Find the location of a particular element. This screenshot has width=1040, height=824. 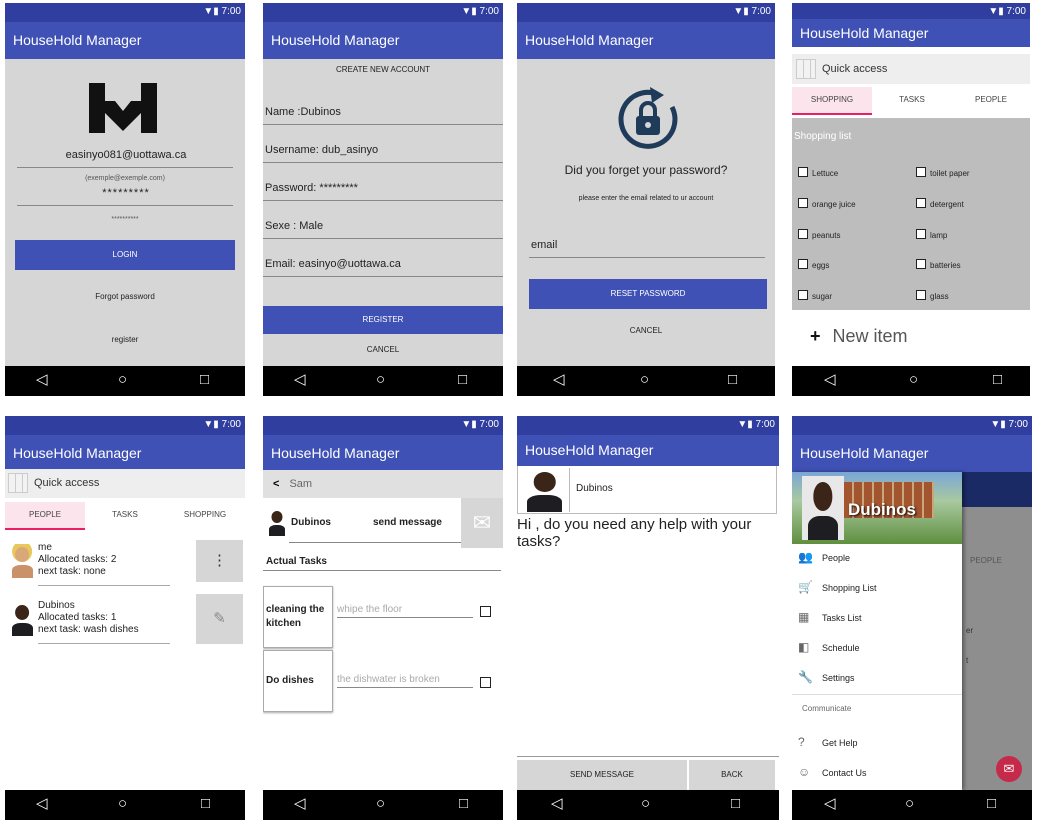

task-title: cleaning the kitchen is located at coordinates (295, 616).